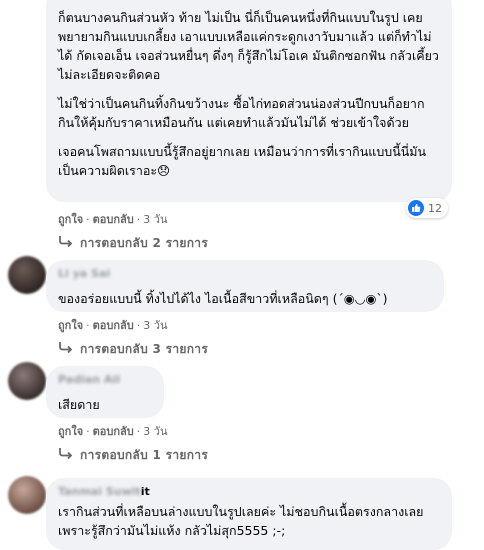 The image size is (484, 550). What do you see at coordinates (249, 491) in the screenshot?
I see `author-row: Tanmai Suwit it` at bounding box center [249, 491].